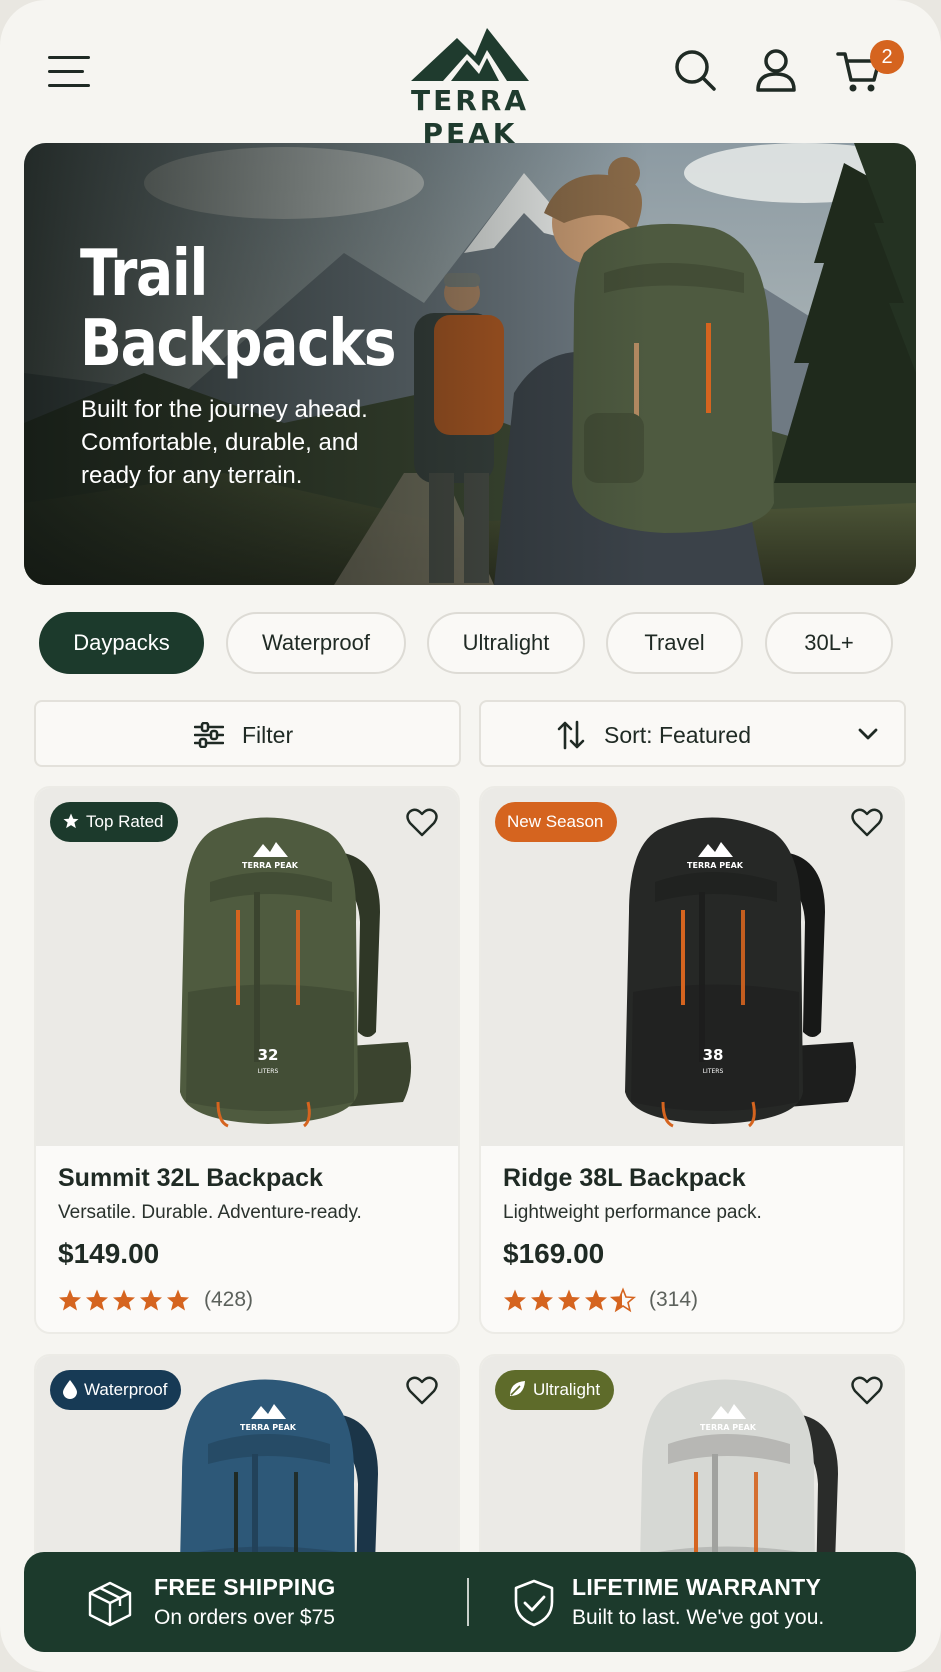 Image resolution: width=941 pixels, height=1672 pixels. What do you see at coordinates (829, 643) in the screenshot?
I see `chip-30l-plus: 30L+` at bounding box center [829, 643].